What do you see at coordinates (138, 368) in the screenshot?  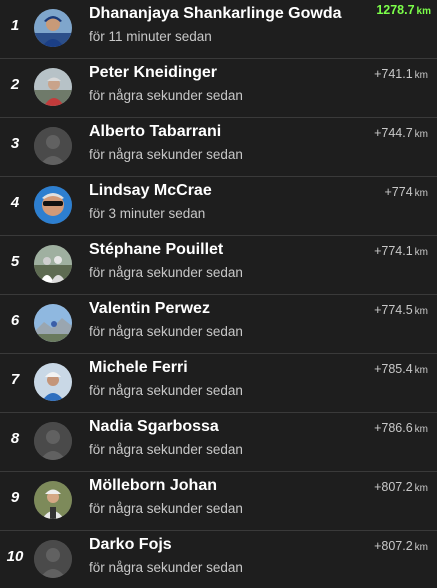 I see `athlete-name: Michele Ferri` at bounding box center [138, 368].